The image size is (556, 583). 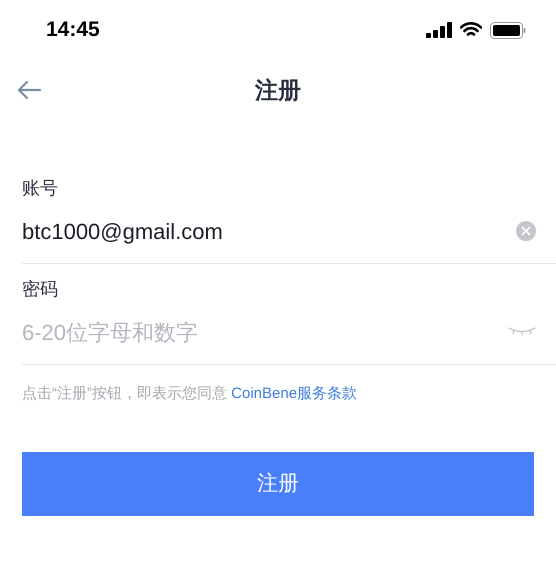 I want to click on account-field: btc1000@gmail.com, so click(x=269, y=231).